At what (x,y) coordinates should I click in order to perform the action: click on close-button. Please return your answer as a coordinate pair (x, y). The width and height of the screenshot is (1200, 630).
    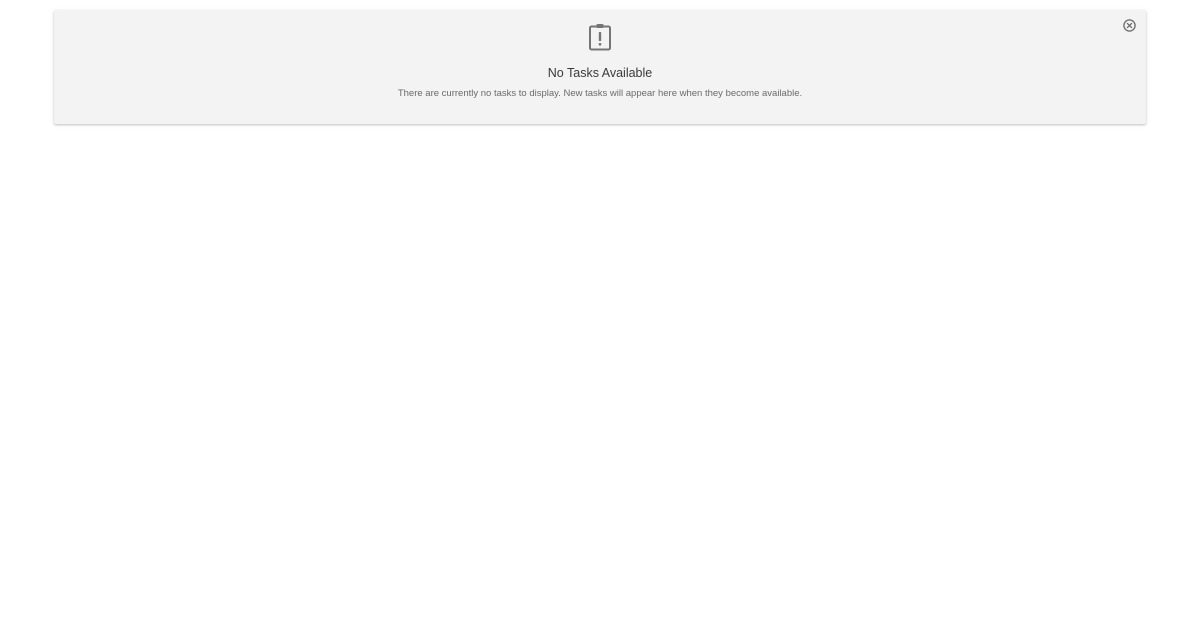
    Looking at the image, I should click on (1129, 25).